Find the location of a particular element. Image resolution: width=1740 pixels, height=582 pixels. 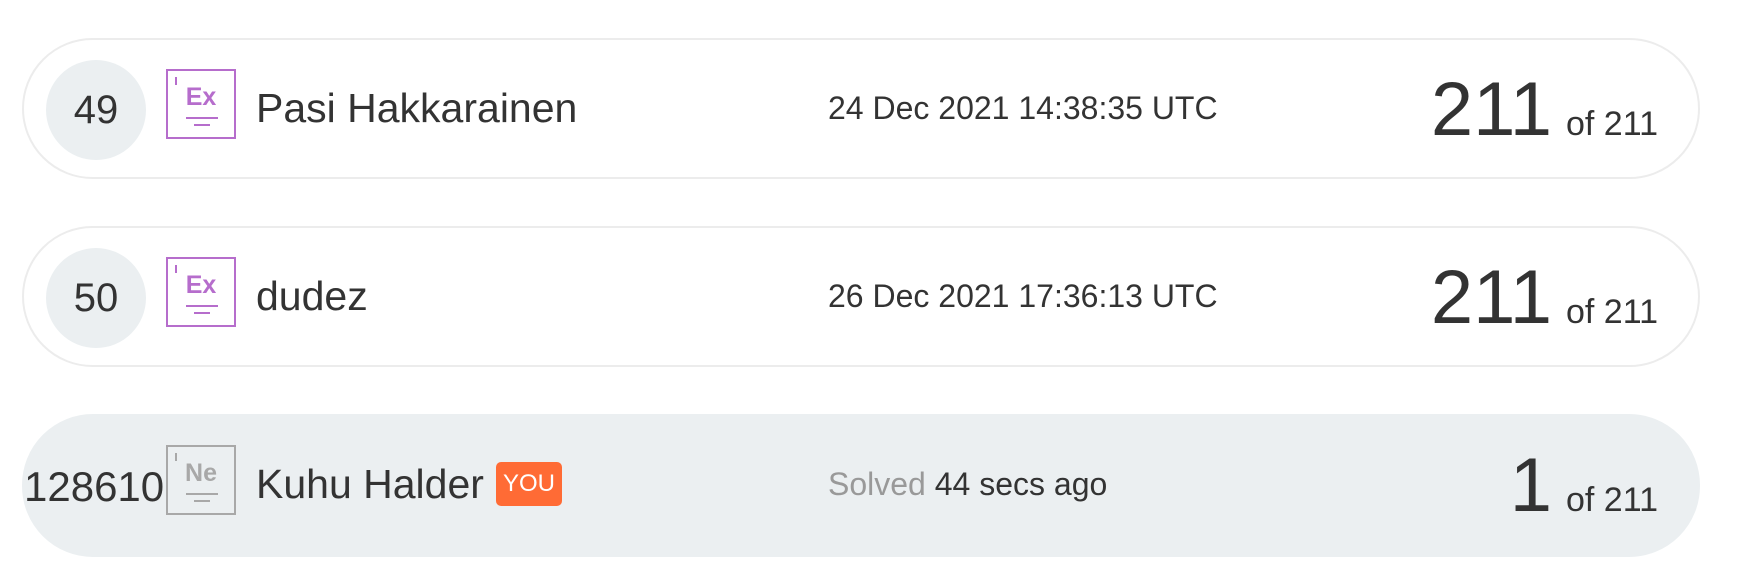

player-name: Kuhu Halder YOU is located at coordinates (409, 484).